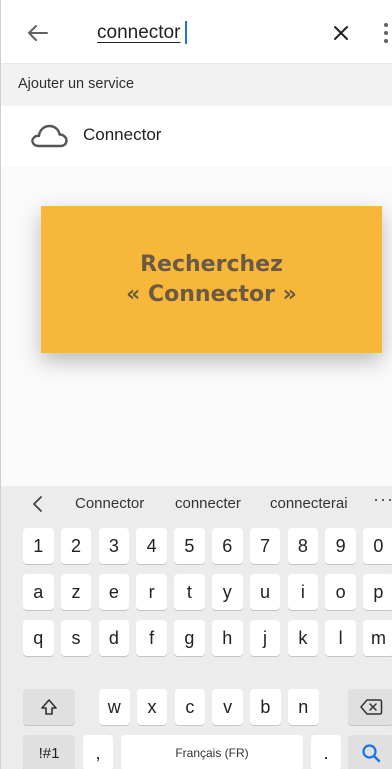  I want to click on more-vert-icon, so click(385, 33).